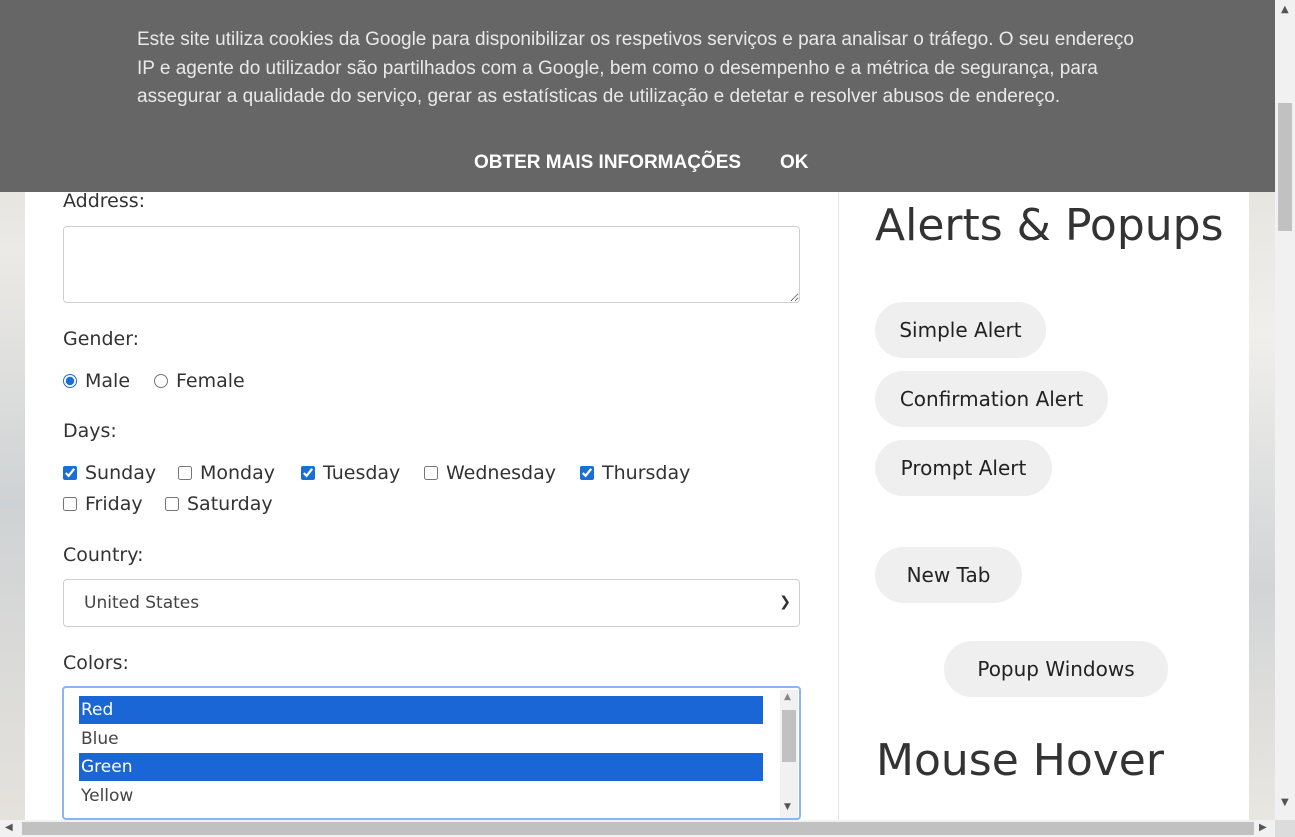 The height and width of the screenshot is (837, 1295). Describe the element at coordinates (431, 264) in the screenshot. I see `address-textarea` at that location.